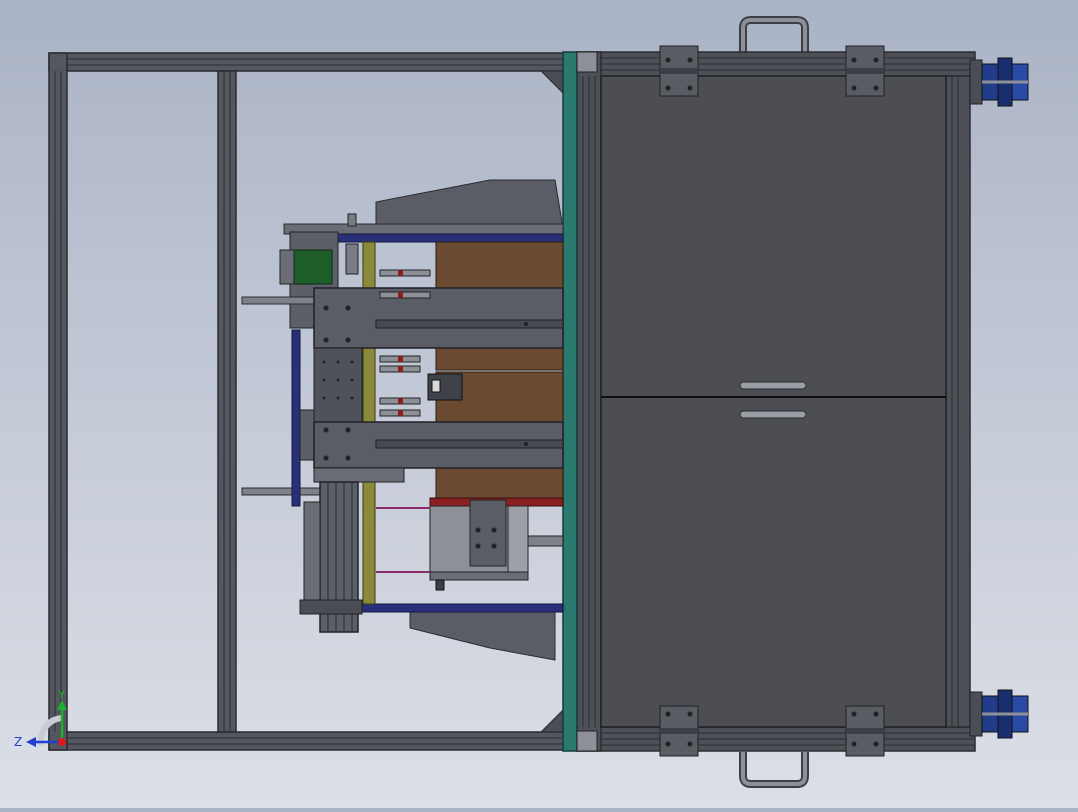 The image size is (1078, 812). Describe the element at coordinates (679, 731) in the screenshot. I see `hinge-bottom-left` at that location.